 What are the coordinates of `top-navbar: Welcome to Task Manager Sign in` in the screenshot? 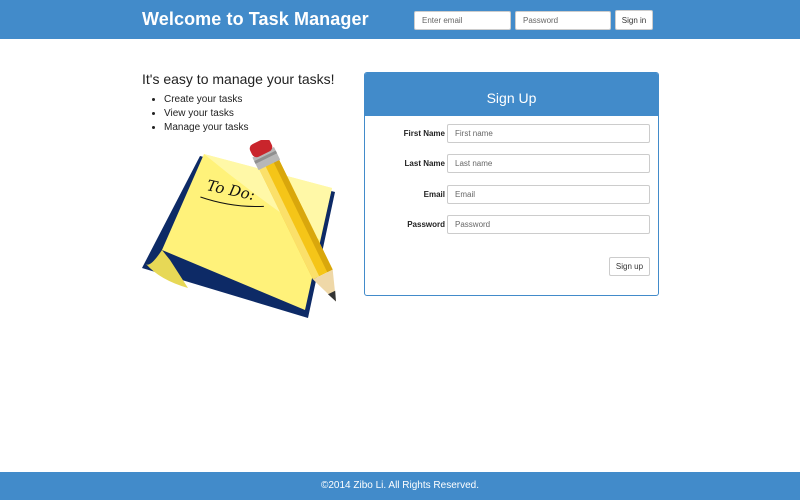 It's located at (400, 19).